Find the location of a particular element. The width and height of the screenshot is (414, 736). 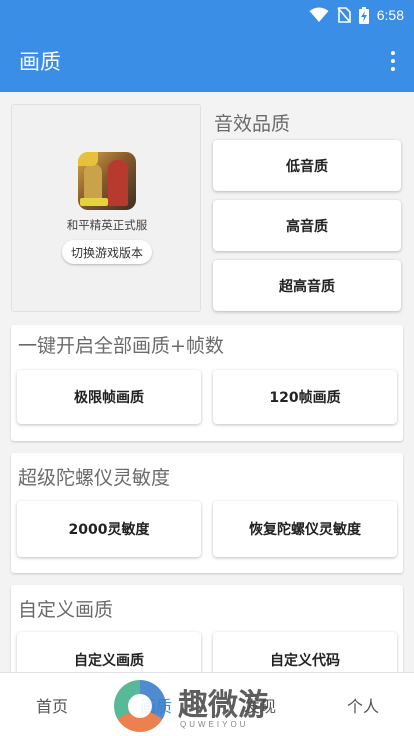

extreme-frame-button: 极限帧画质 is located at coordinates (109, 397).